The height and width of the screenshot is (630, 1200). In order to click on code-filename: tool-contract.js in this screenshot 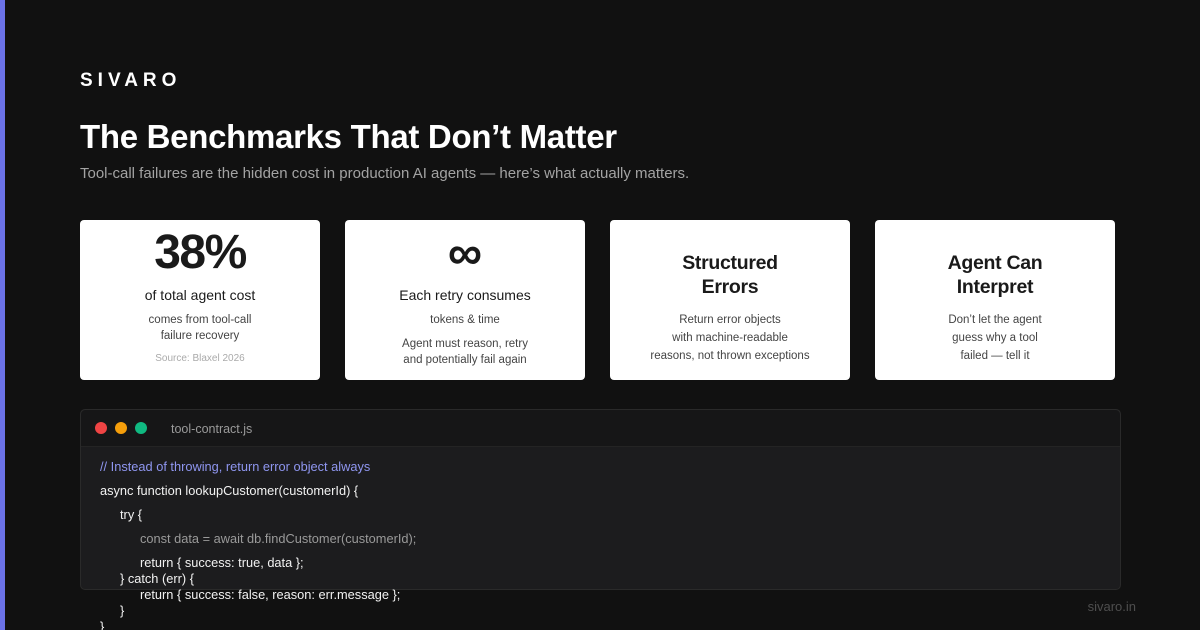, I will do `click(212, 429)`.